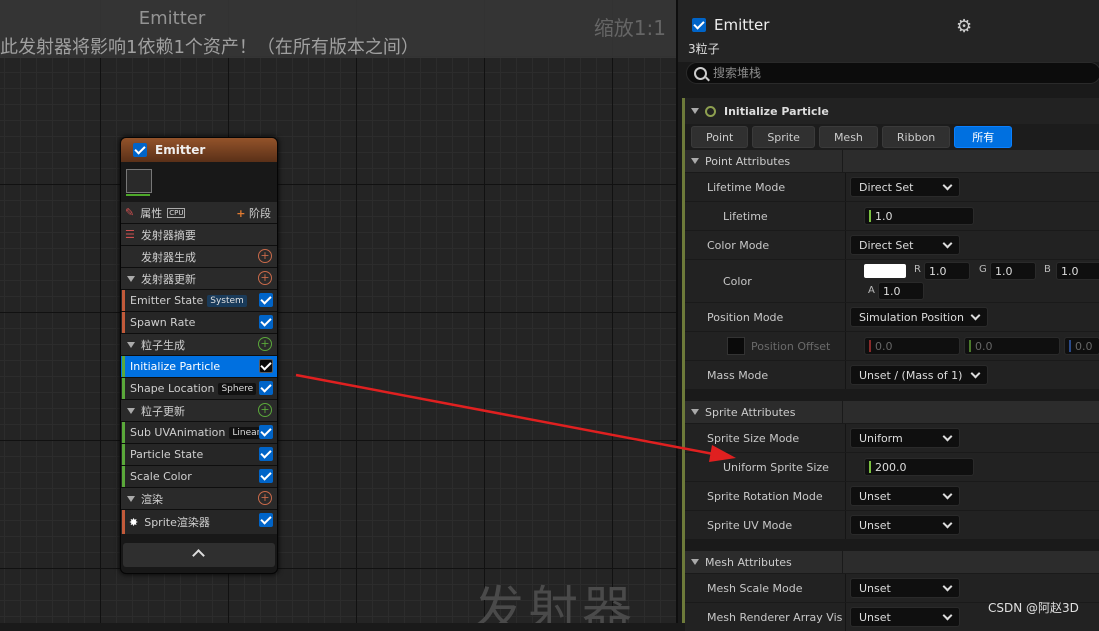 The image size is (1099, 631). Describe the element at coordinates (265, 498) in the screenshot. I see `add-renderer-icon: +` at that location.